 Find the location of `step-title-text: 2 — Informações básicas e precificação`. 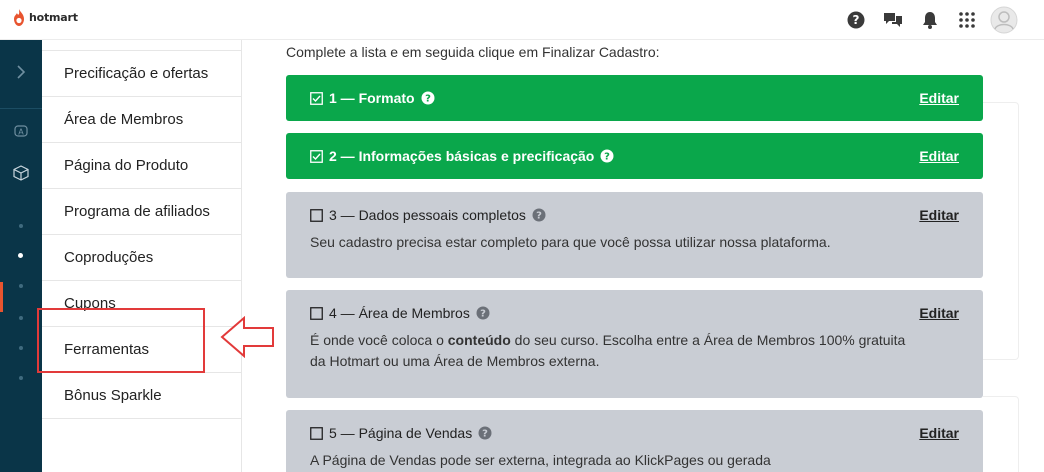

step-title-text: 2 — Informações básicas e precificação is located at coordinates (462, 156).